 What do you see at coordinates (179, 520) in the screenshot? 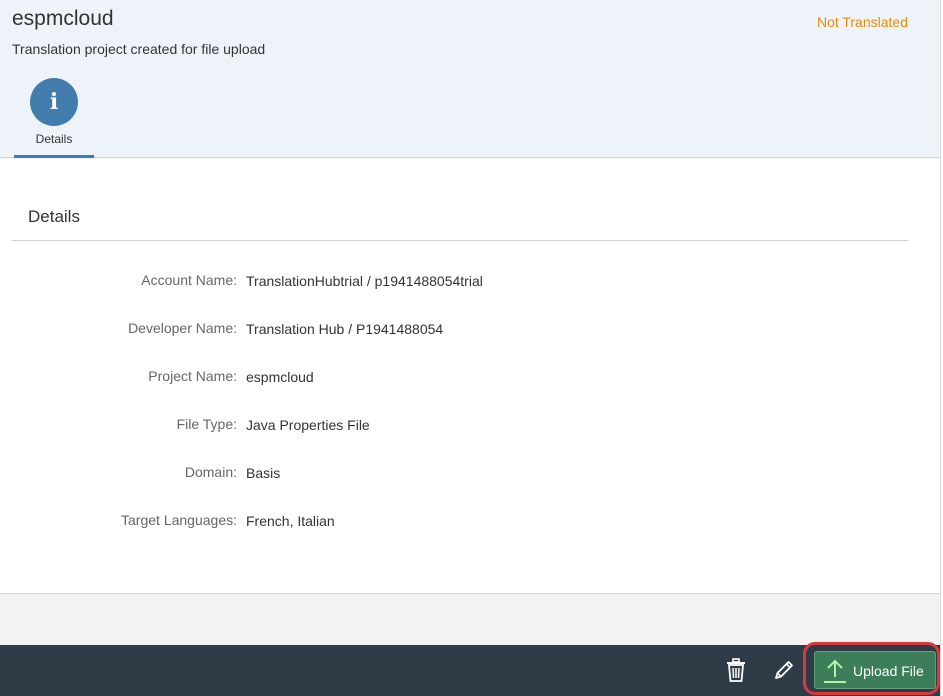
I see `field-label: Target Languages:` at bounding box center [179, 520].